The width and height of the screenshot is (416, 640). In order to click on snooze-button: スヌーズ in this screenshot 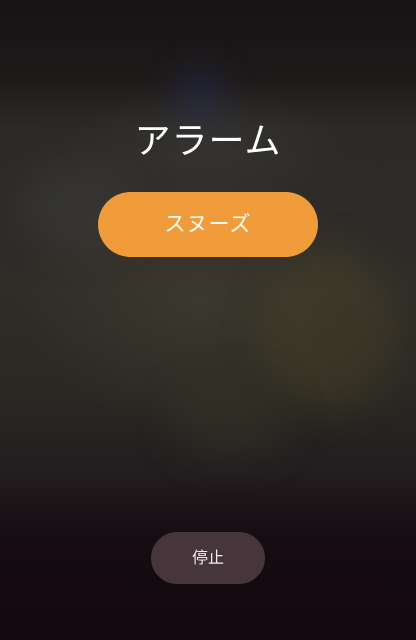, I will do `click(208, 224)`.